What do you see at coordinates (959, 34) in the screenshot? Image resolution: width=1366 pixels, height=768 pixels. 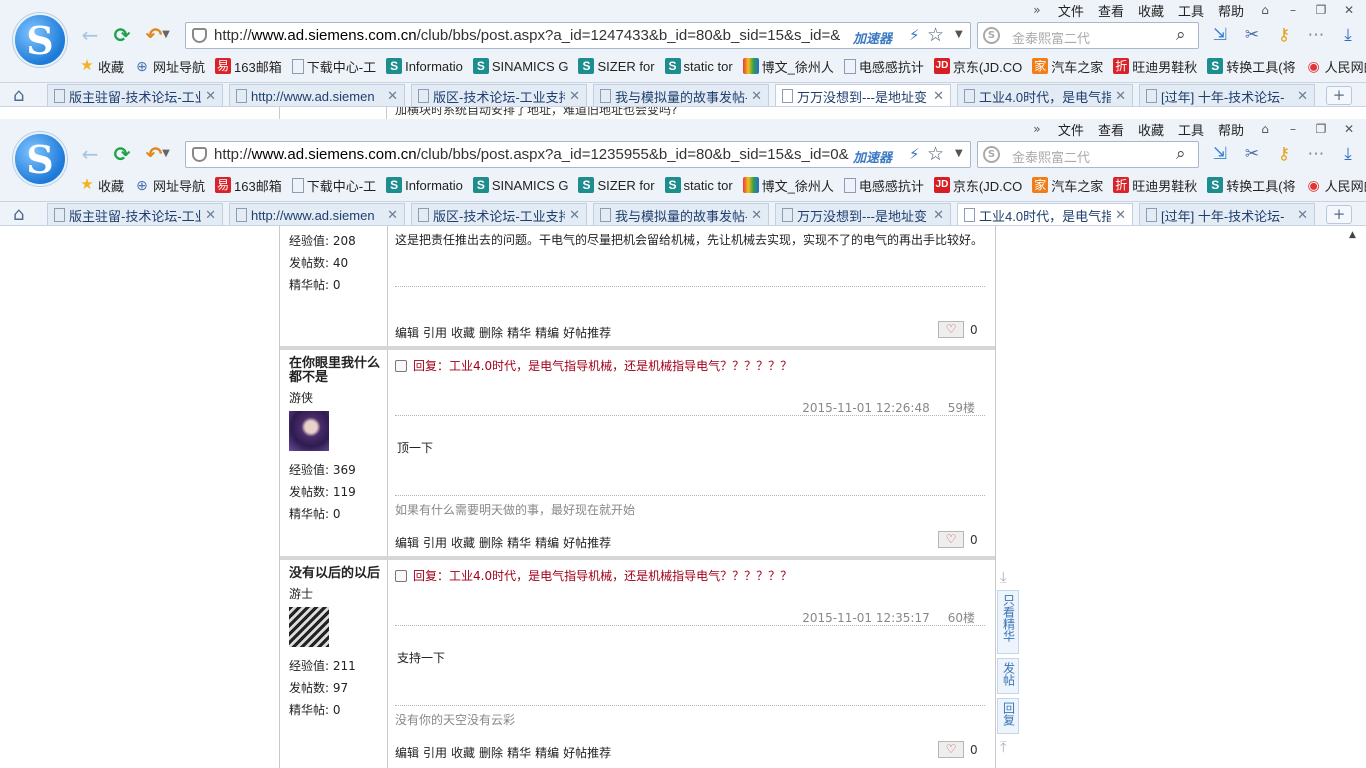 I see `url-dropdown-icon: ▼` at bounding box center [959, 34].